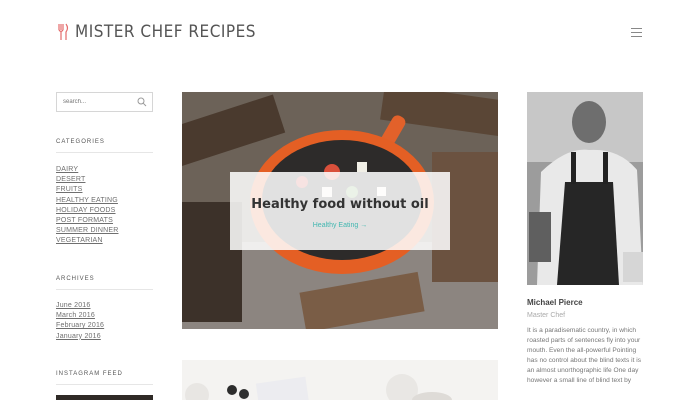  What do you see at coordinates (555, 302) in the screenshot?
I see `author-name: Michael Pierce` at bounding box center [555, 302].